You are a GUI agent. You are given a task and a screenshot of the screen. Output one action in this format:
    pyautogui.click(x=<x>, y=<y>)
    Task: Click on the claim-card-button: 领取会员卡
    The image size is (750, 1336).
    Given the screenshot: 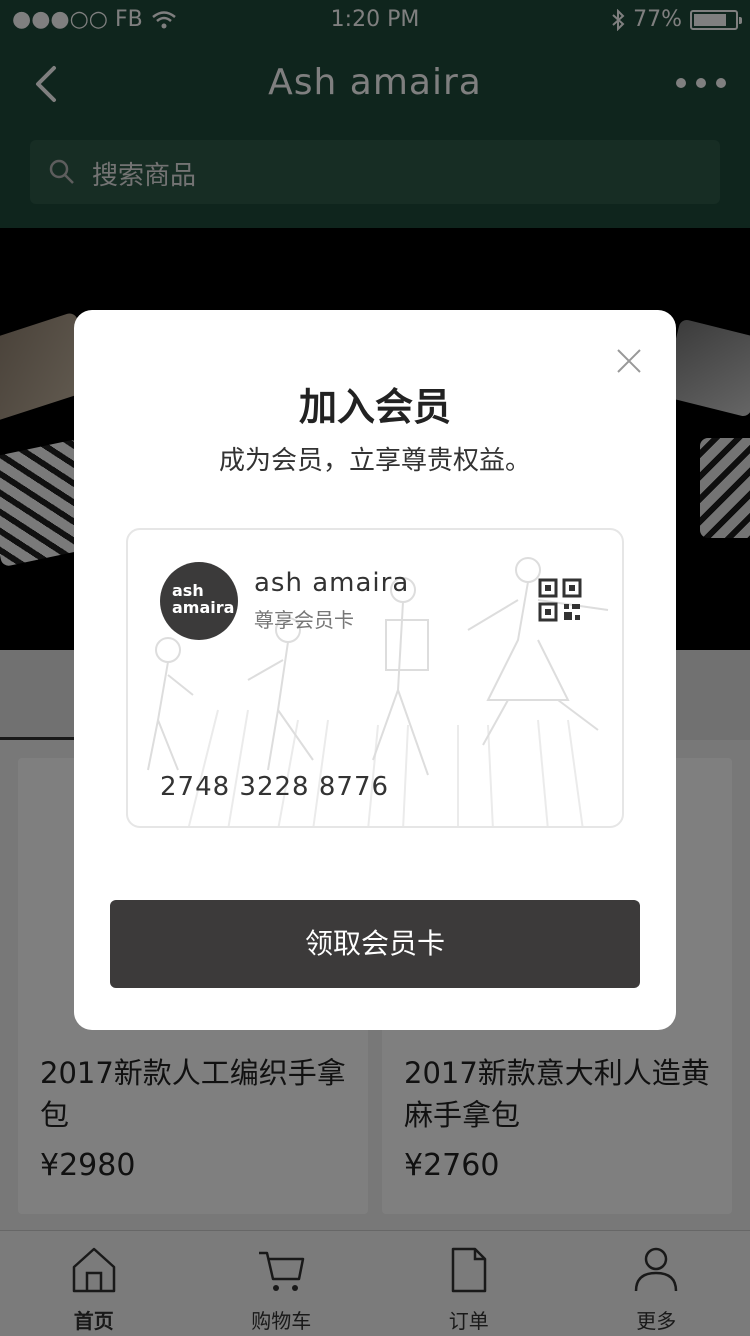 What is the action you would take?
    pyautogui.click(x=375, y=944)
    